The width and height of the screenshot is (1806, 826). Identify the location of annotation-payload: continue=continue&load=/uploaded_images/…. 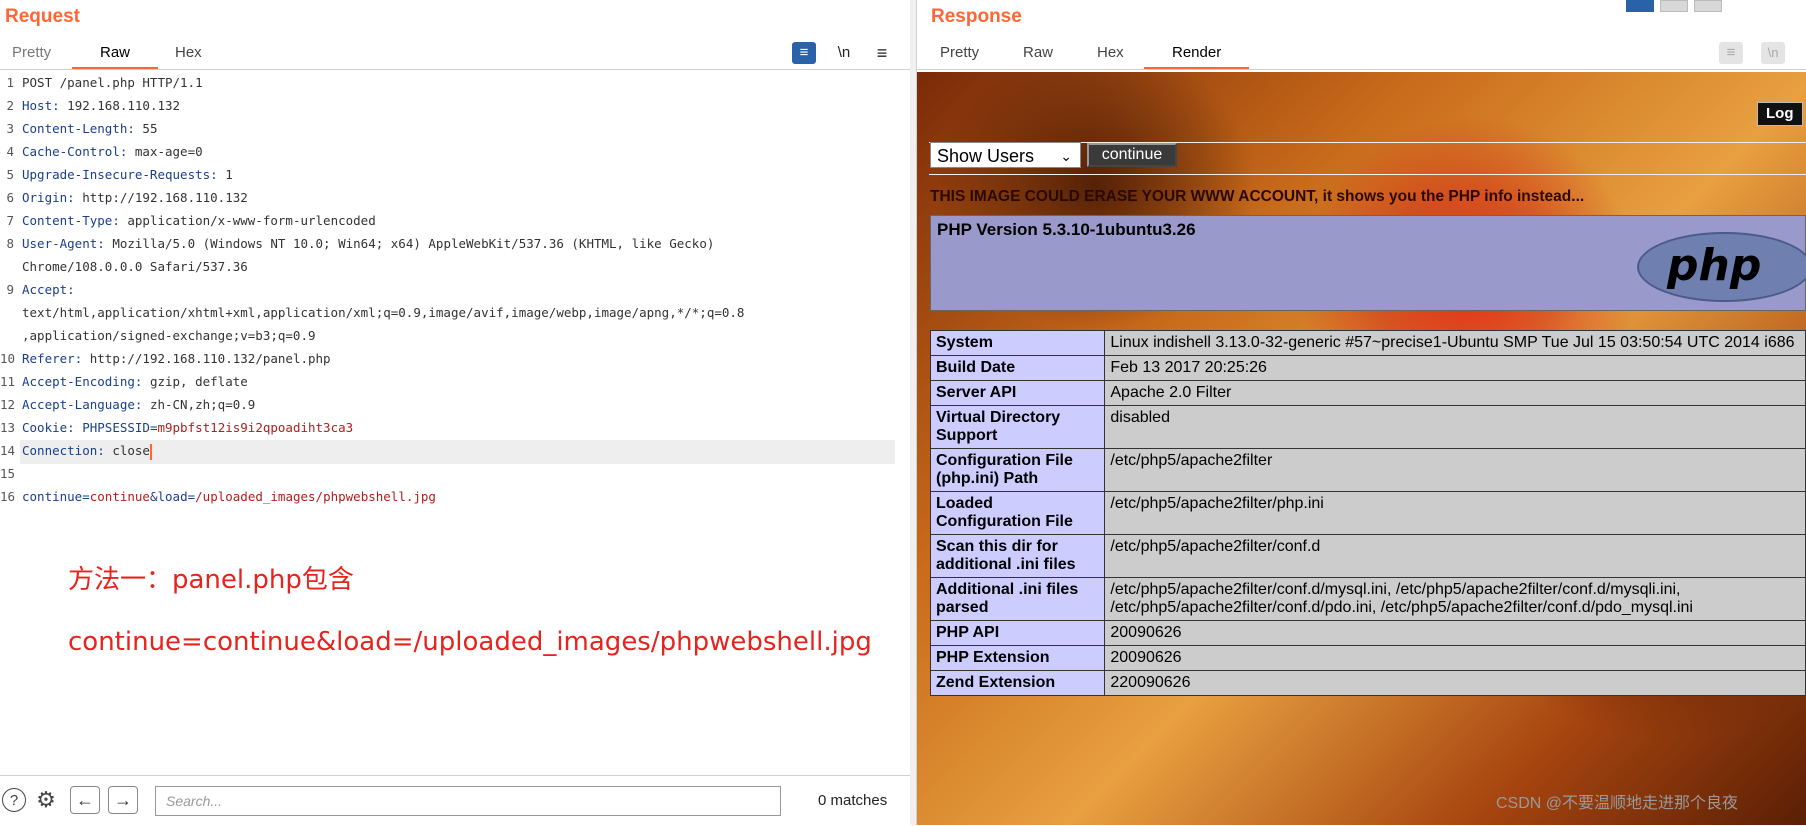
(470, 642).